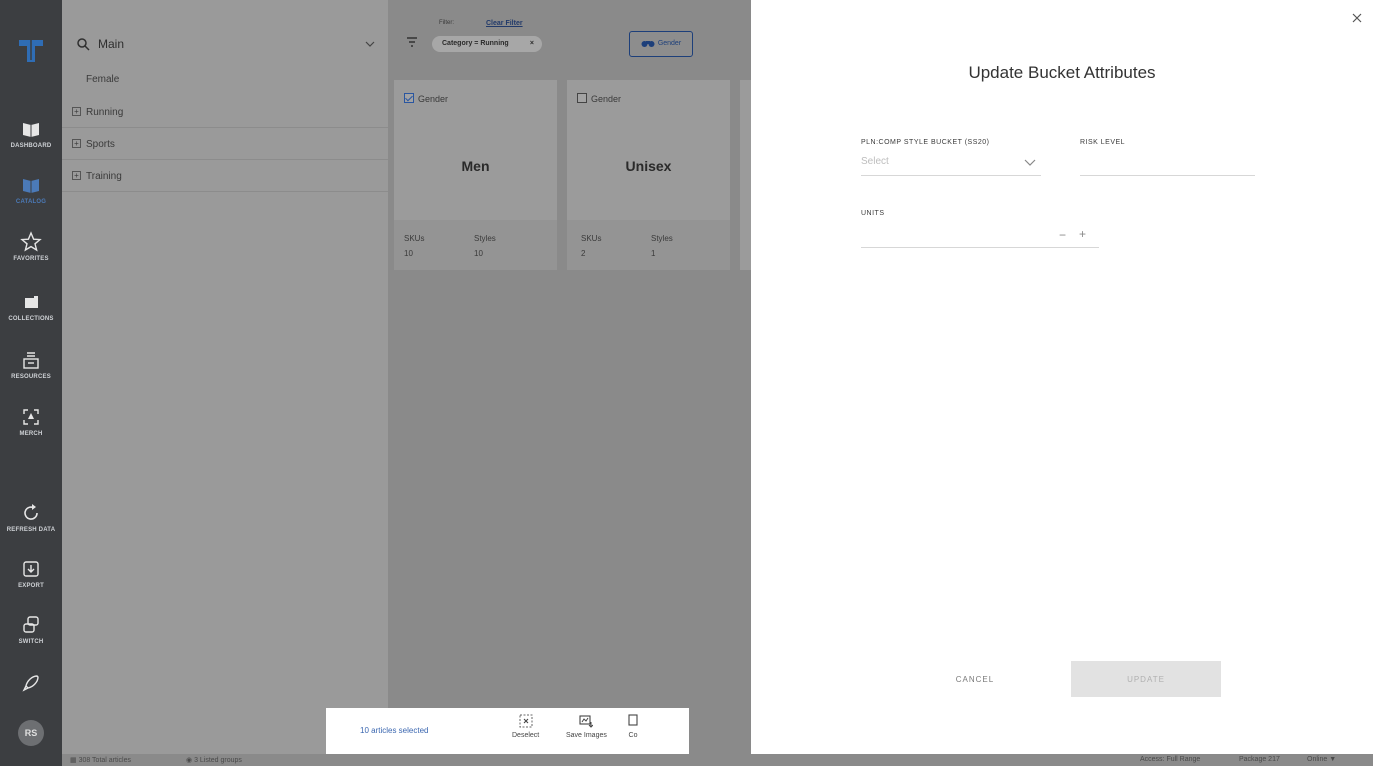 The image size is (1373, 766). What do you see at coordinates (412, 42) in the screenshot?
I see `filter-icon` at bounding box center [412, 42].